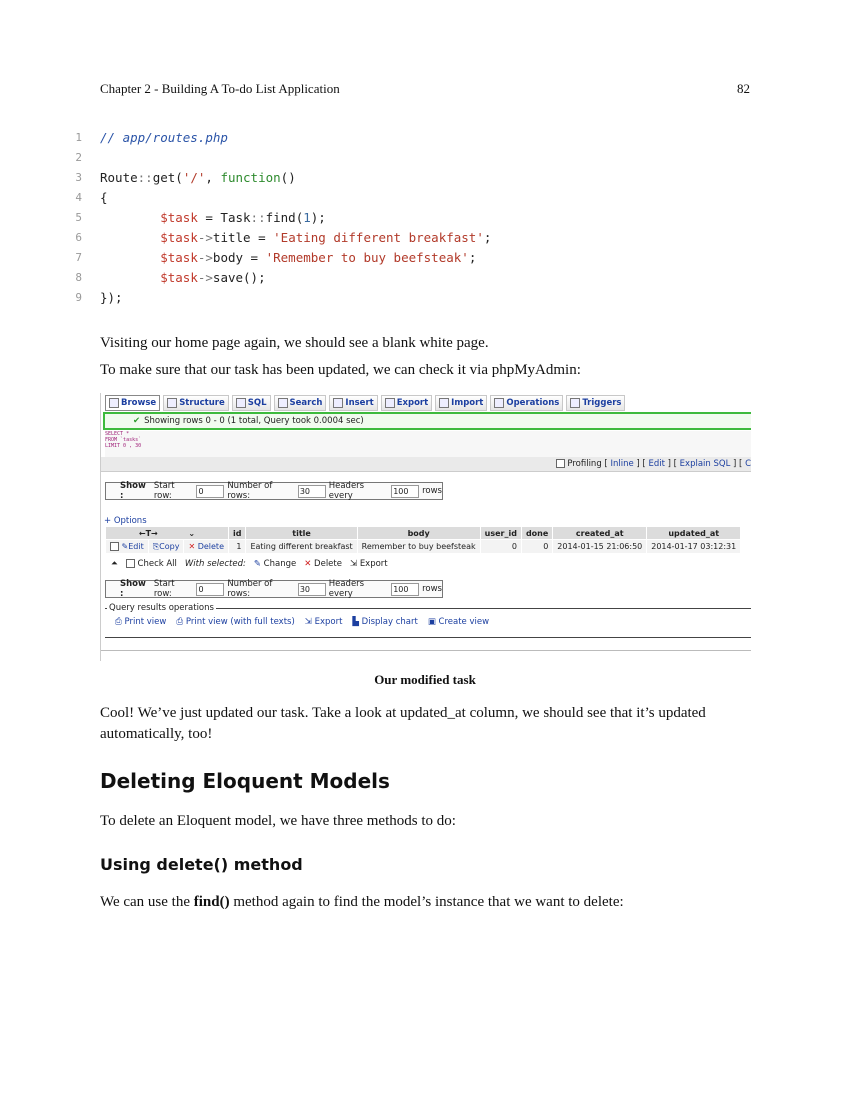 The height and width of the screenshot is (1100, 850). What do you see at coordinates (78, 277) in the screenshot?
I see `line-number: 8` at bounding box center [78, 277].